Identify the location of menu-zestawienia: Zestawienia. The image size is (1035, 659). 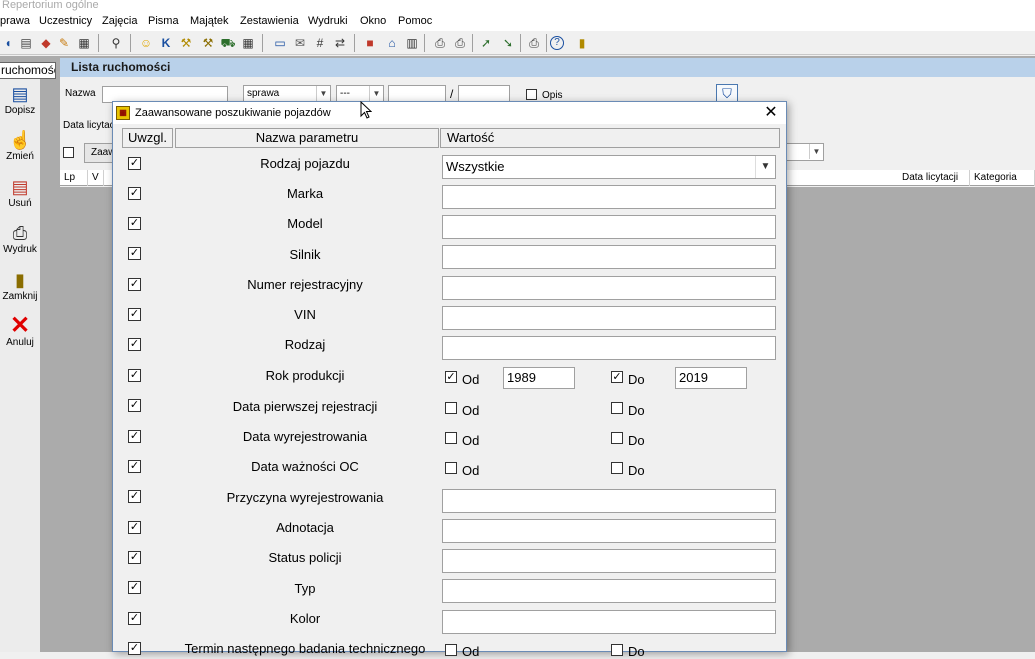
(269, 21).